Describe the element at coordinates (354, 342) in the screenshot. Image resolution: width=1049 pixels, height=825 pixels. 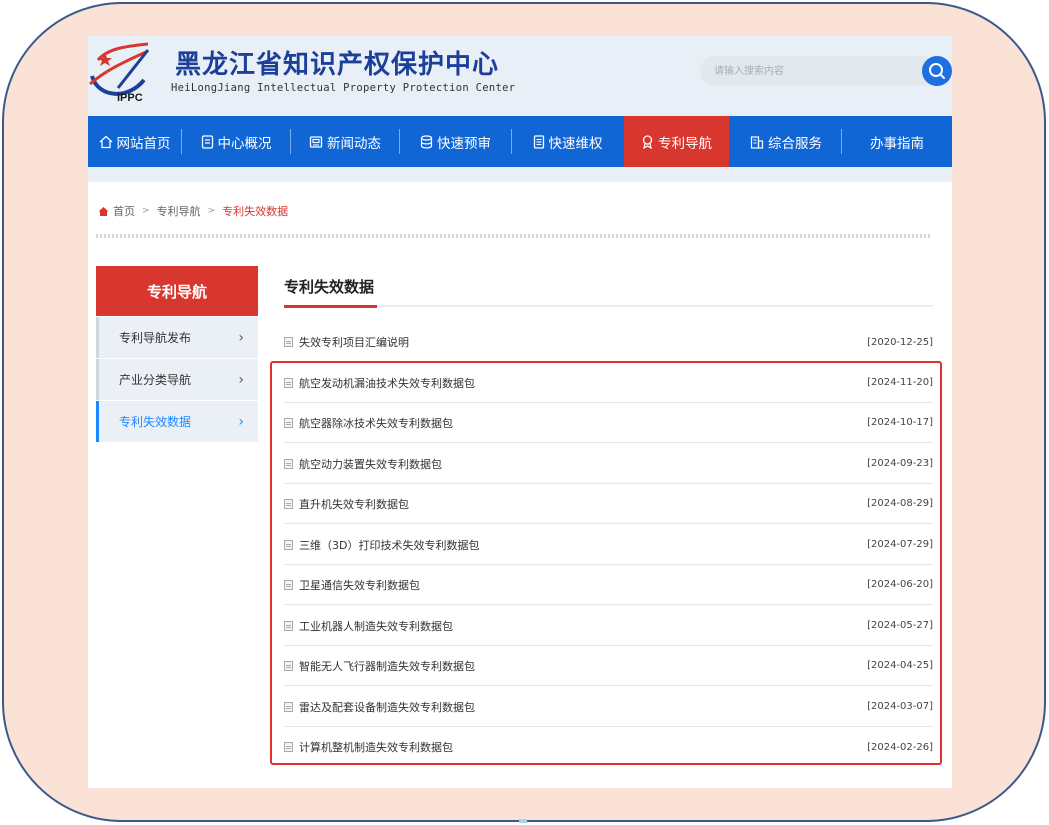
I see `list-item-title: 失效专利项目汇编说明` at that location.